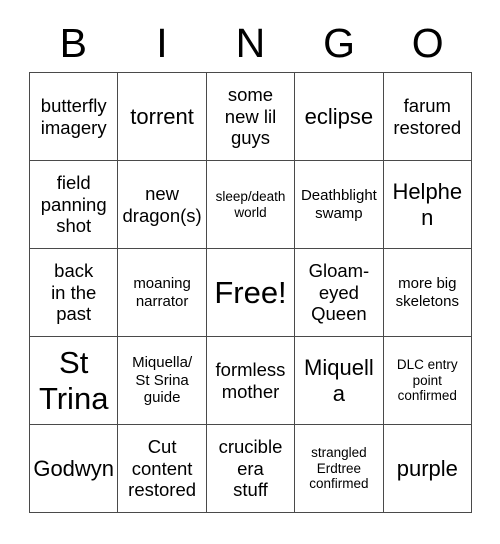 The width and height of the screenshot is (500, 544). I want to click on bingo-cell-label: some new lil guys, so click(250, 116).